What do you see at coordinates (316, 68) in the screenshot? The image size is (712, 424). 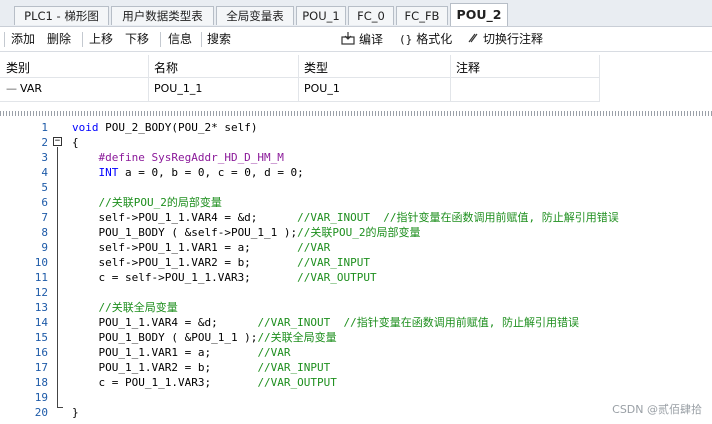 I see `header-type: 类型` at bounding box center [316, 68].